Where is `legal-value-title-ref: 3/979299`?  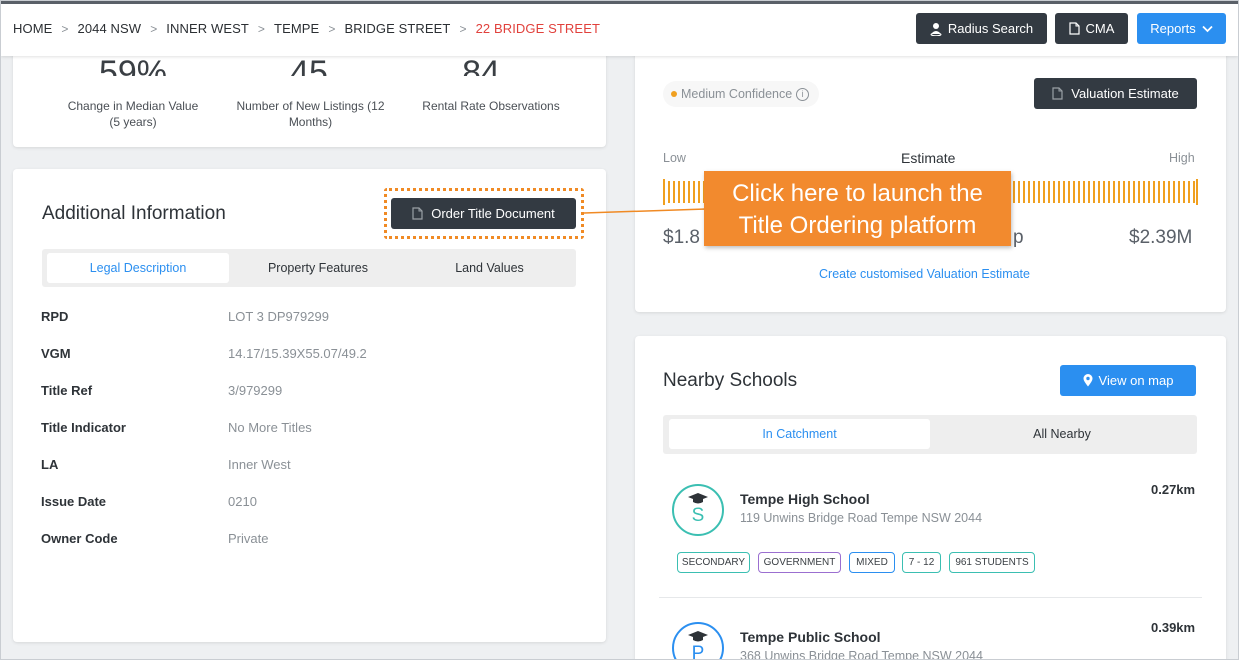 legal-value-title-ref: 3/979299 is located at coordinates (255, 390).